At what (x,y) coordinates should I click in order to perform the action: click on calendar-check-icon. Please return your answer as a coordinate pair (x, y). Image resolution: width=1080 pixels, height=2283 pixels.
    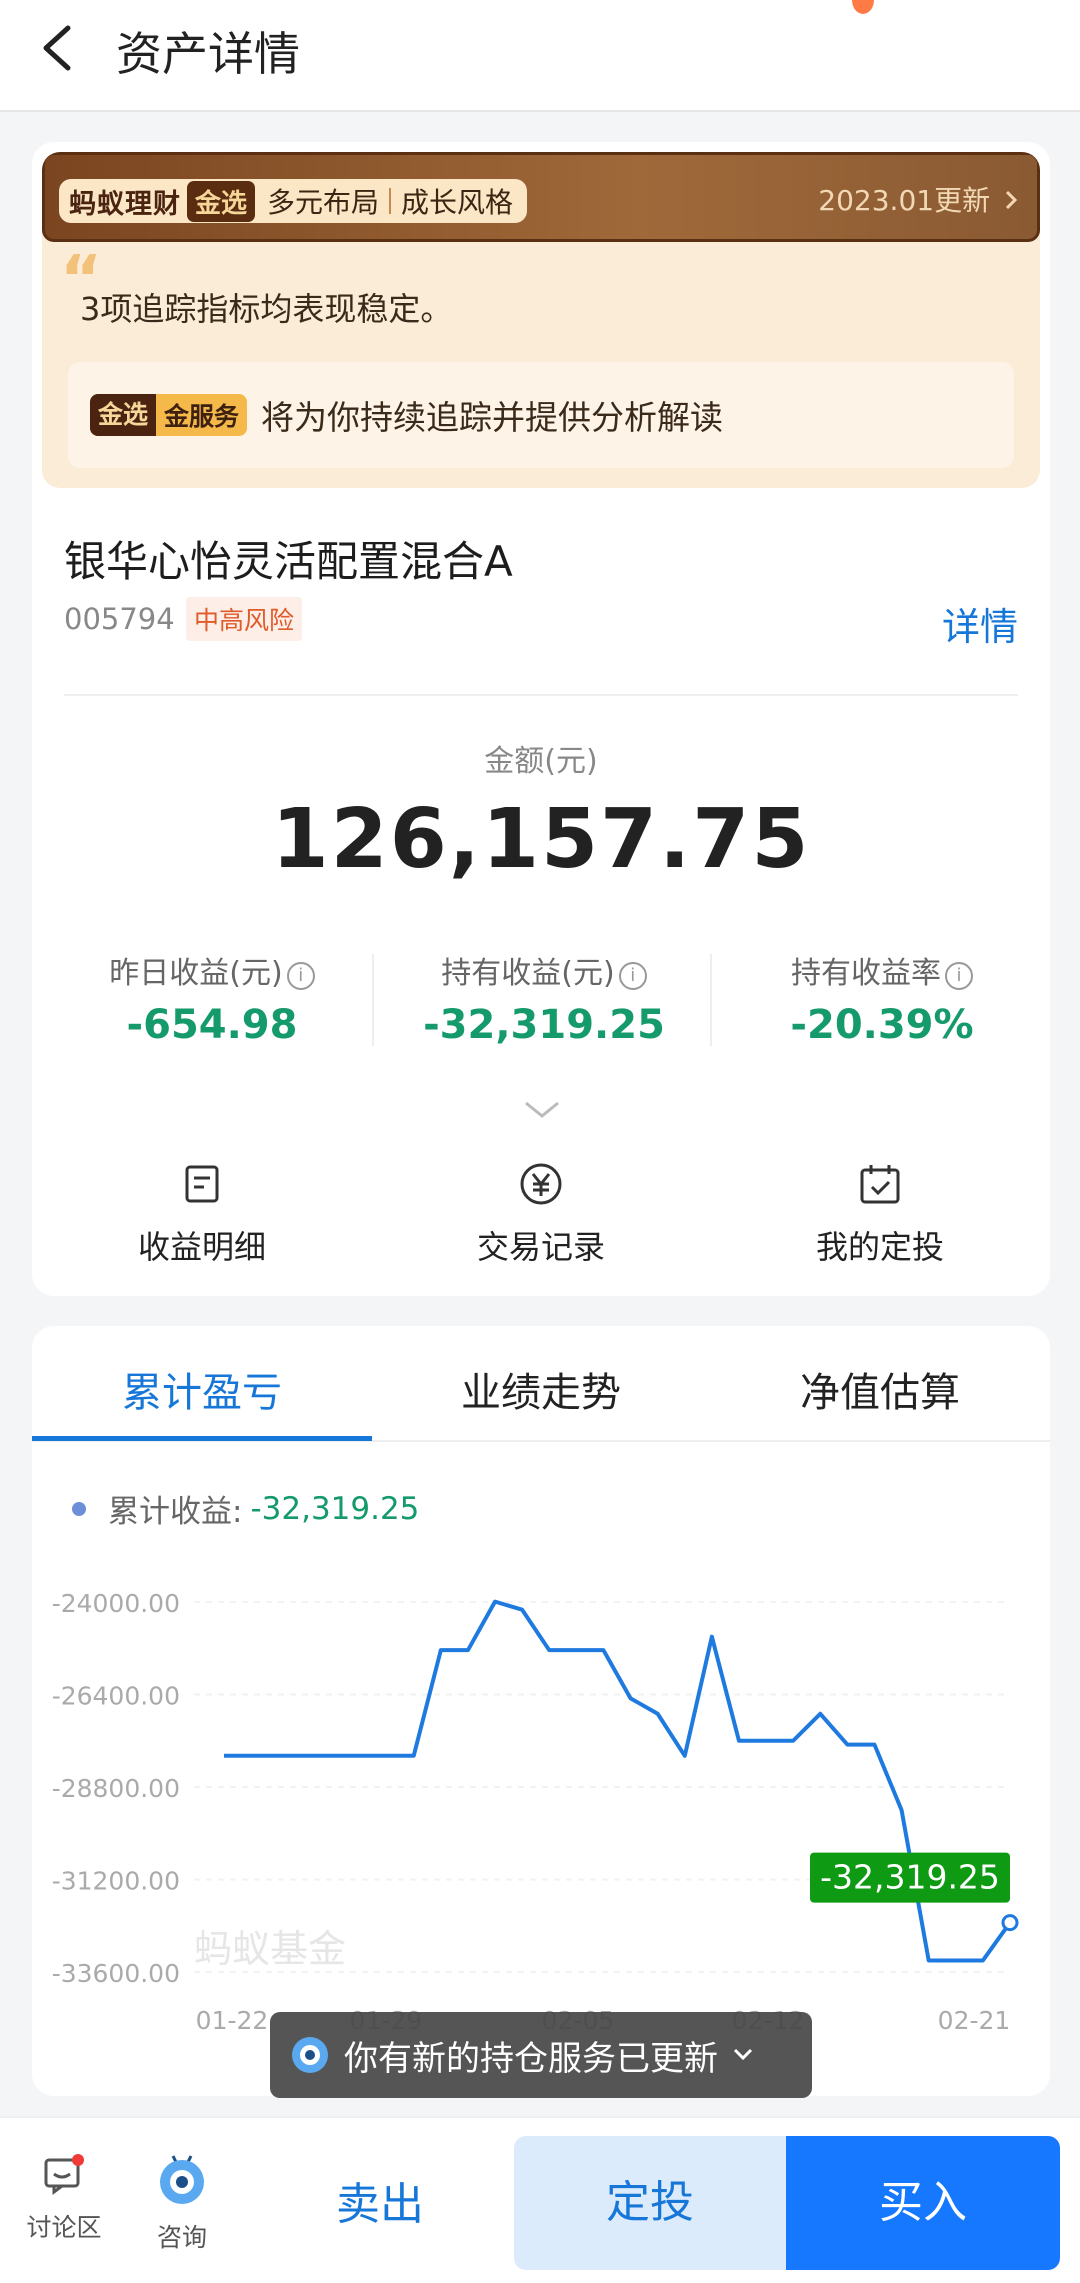
    Looking at the image, I should click on (880, 1184).